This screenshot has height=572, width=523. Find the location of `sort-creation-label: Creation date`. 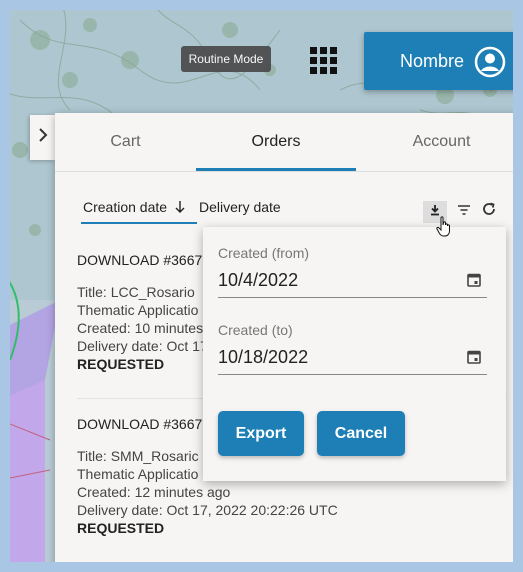

sort-creation-label: Creation date is located at coordinates (125, 207).